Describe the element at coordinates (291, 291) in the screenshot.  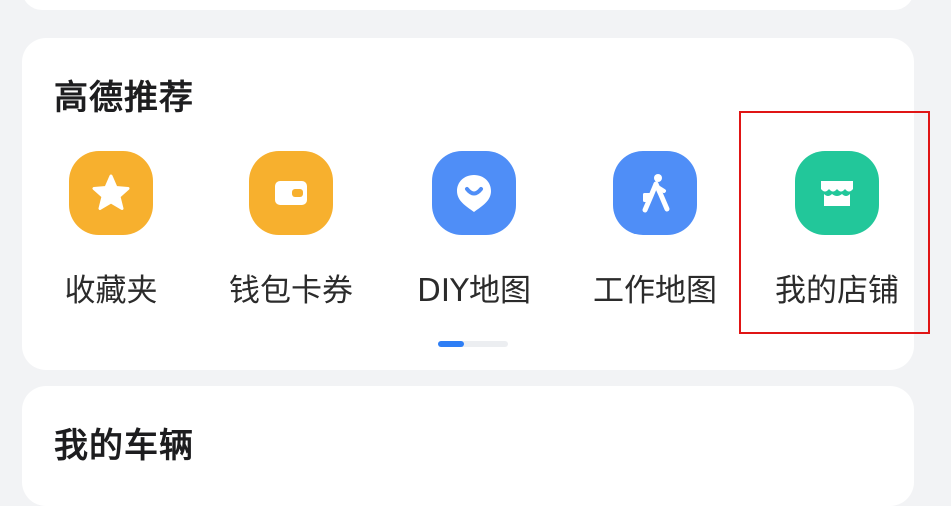
I see `wallet-coupons-label: 钱包卡券` at that location.